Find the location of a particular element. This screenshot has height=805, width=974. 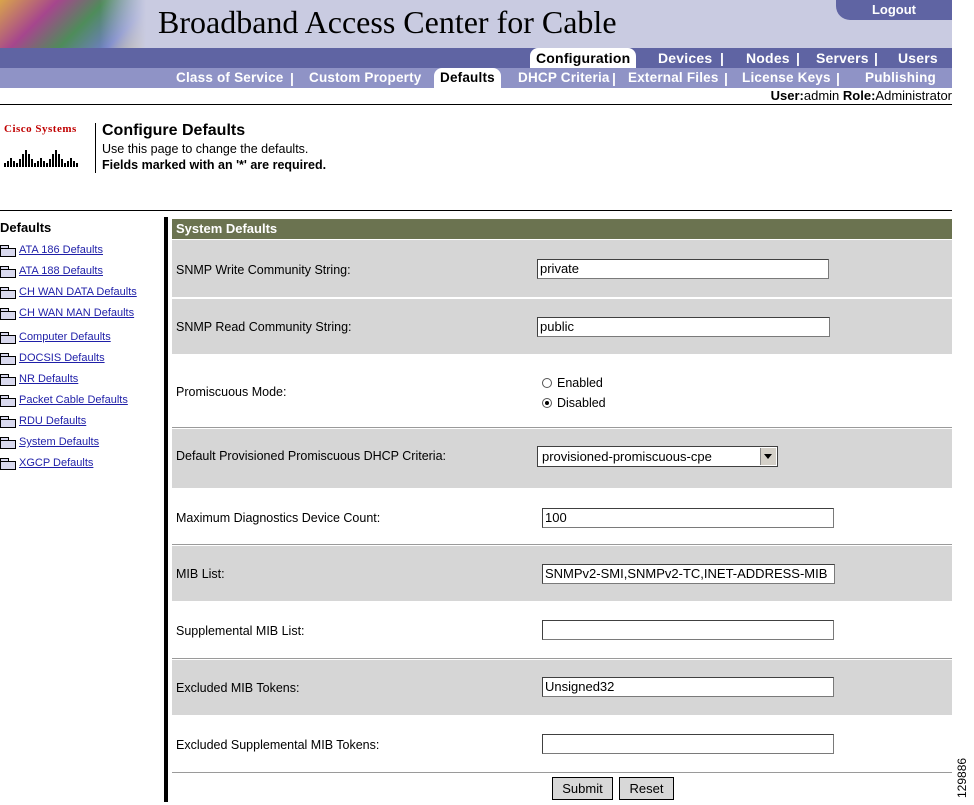

mib-list-label: MIB List: is located at coordinates (200, 574).